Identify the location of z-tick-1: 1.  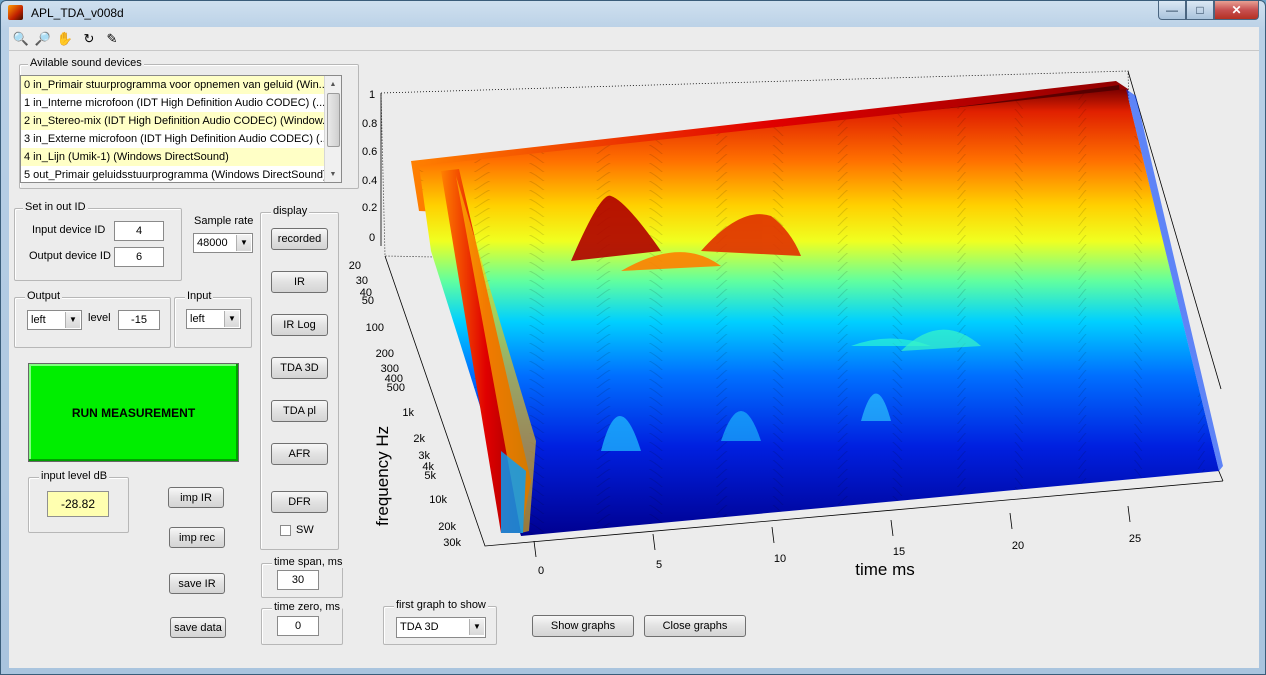
(372, 95).